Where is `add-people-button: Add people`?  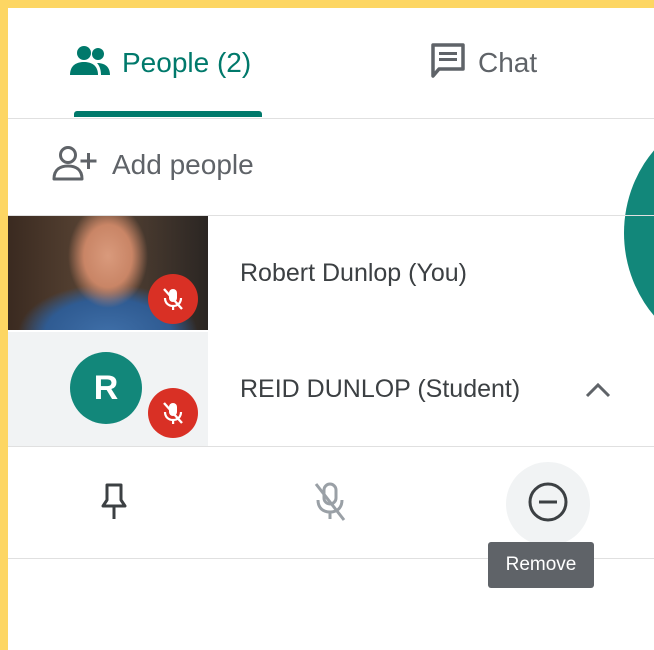 add-people-button: Add people is located at coordinates (153, 165).